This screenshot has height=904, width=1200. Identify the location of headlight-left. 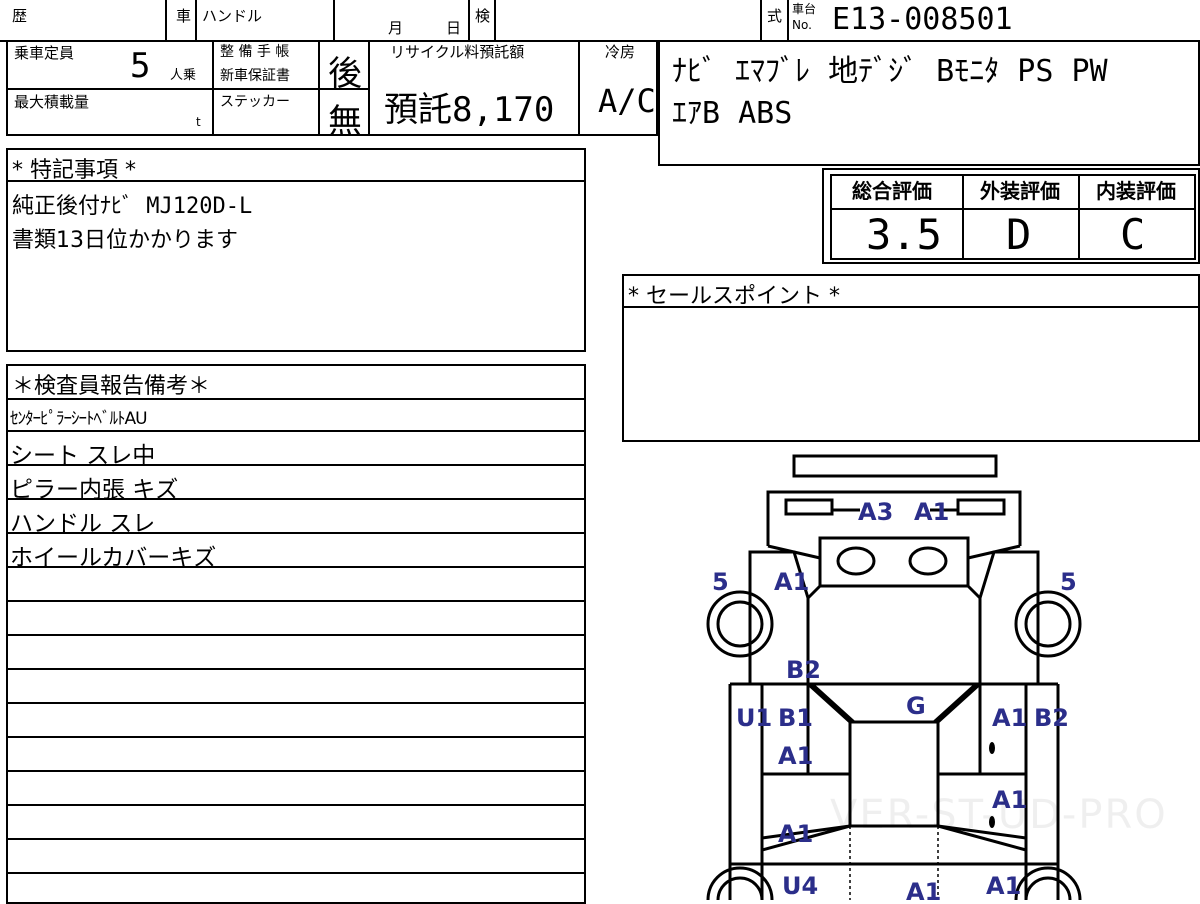
(856, 561).